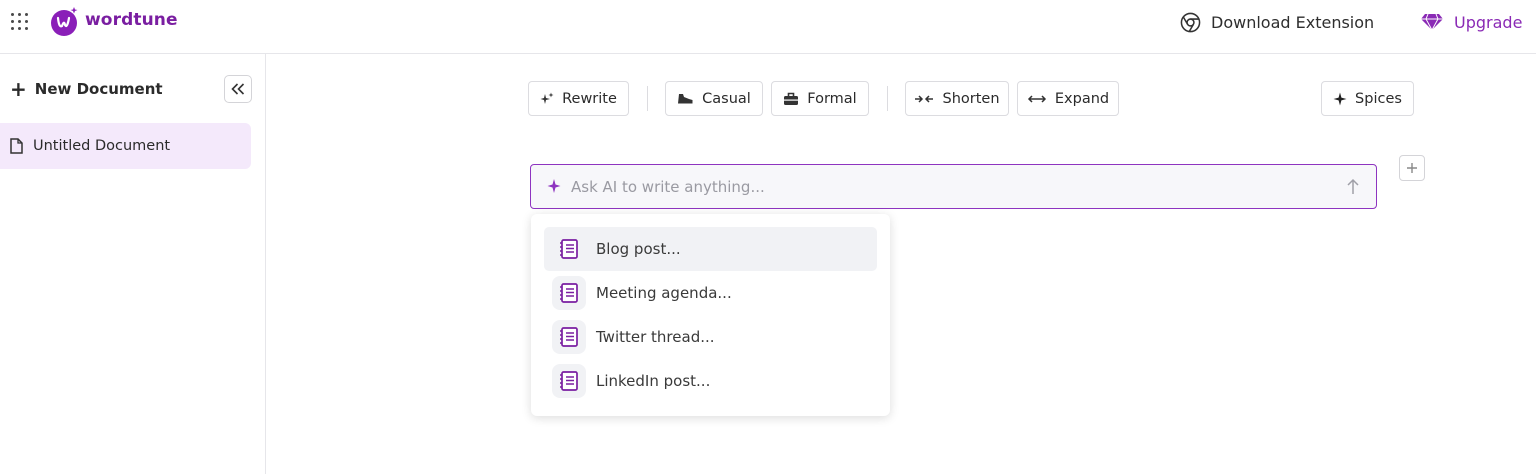 The width and height of the screenshot is (1536, 474). What do you see at coordinates (1036, 98) in the screenshot?
I see `arrows-outward-icon` at bounding box center [1036, 98].